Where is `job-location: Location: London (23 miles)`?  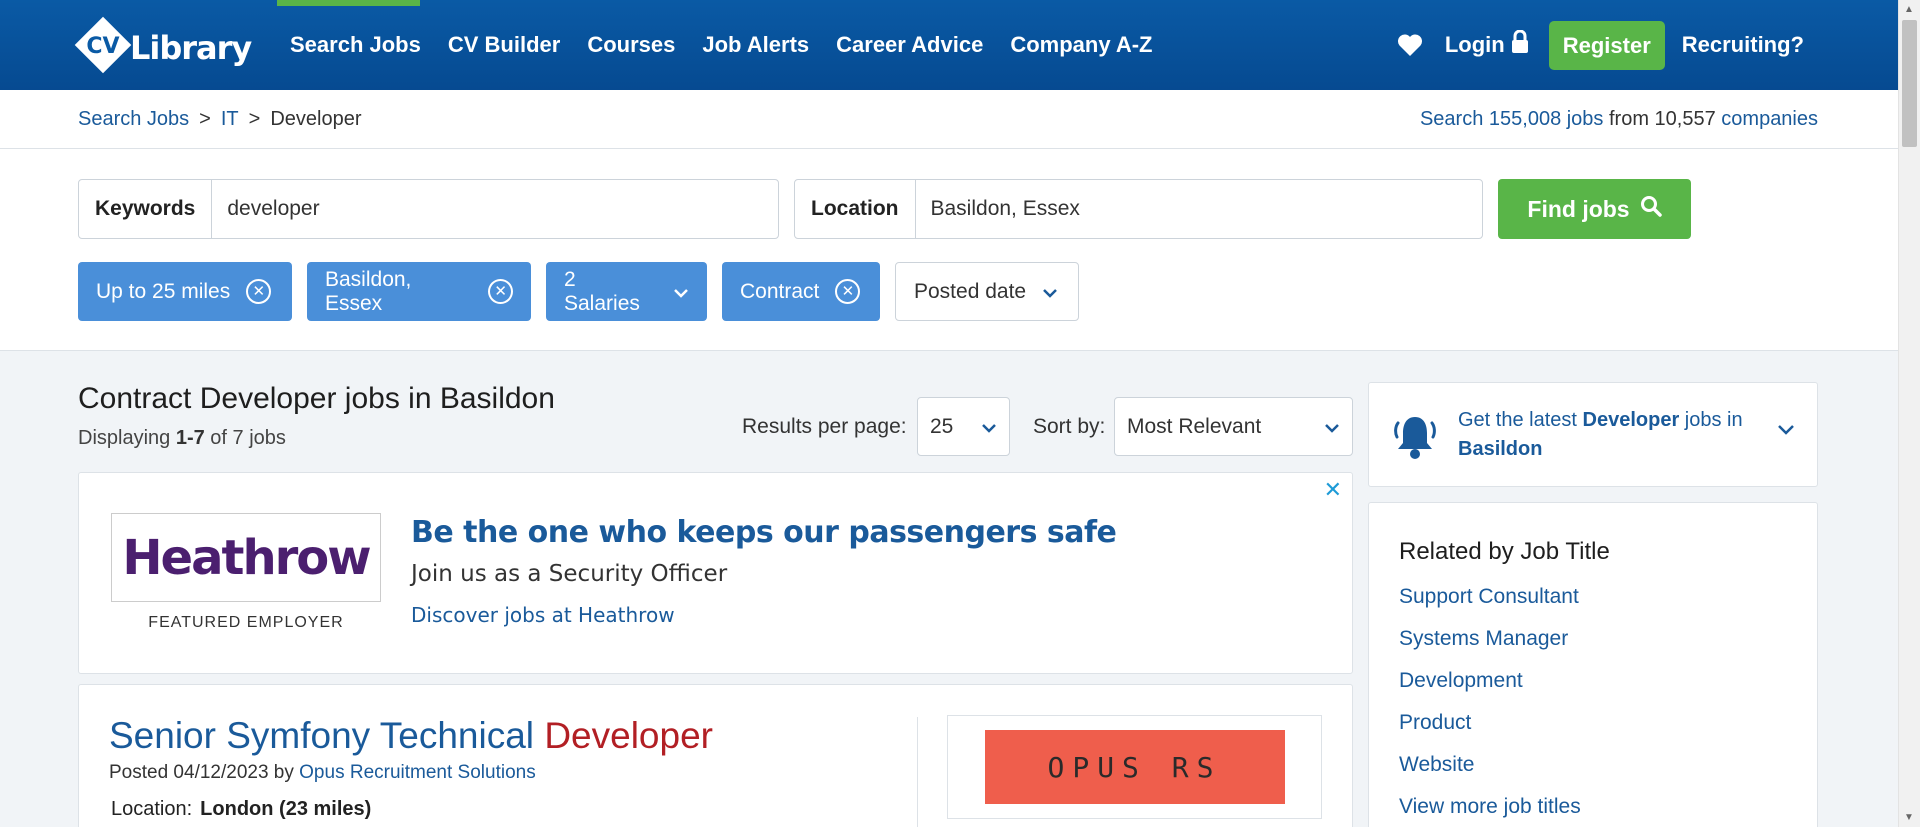
job-location: Location: London (23 miles) is located at coordinates (241, 809).